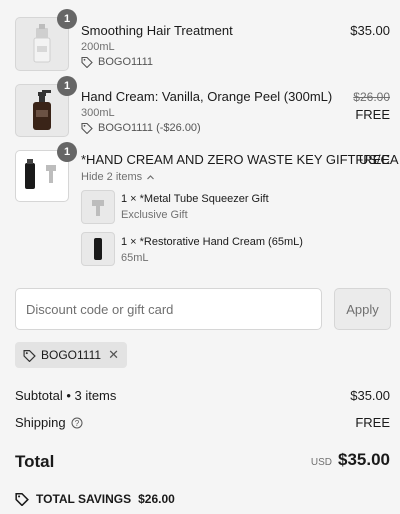 This screenshot has width=400, height=514. I want to click on tube-squeezer-image, so click(98, 208).